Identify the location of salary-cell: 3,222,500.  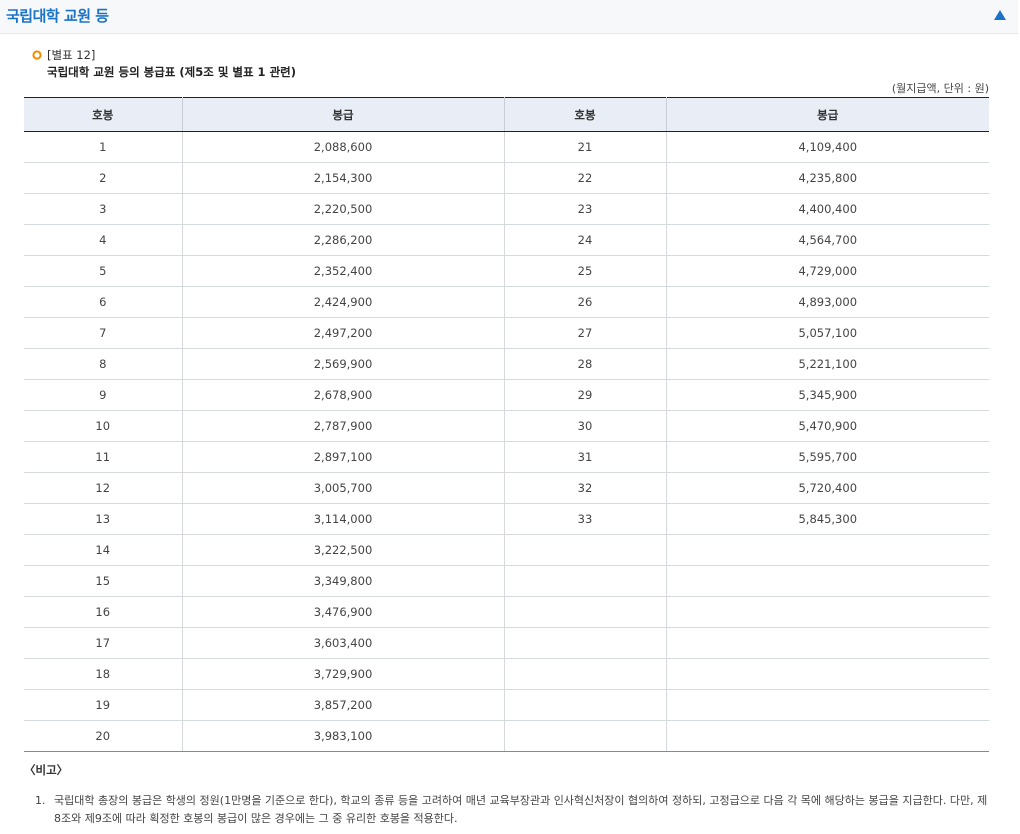
(343, 550).